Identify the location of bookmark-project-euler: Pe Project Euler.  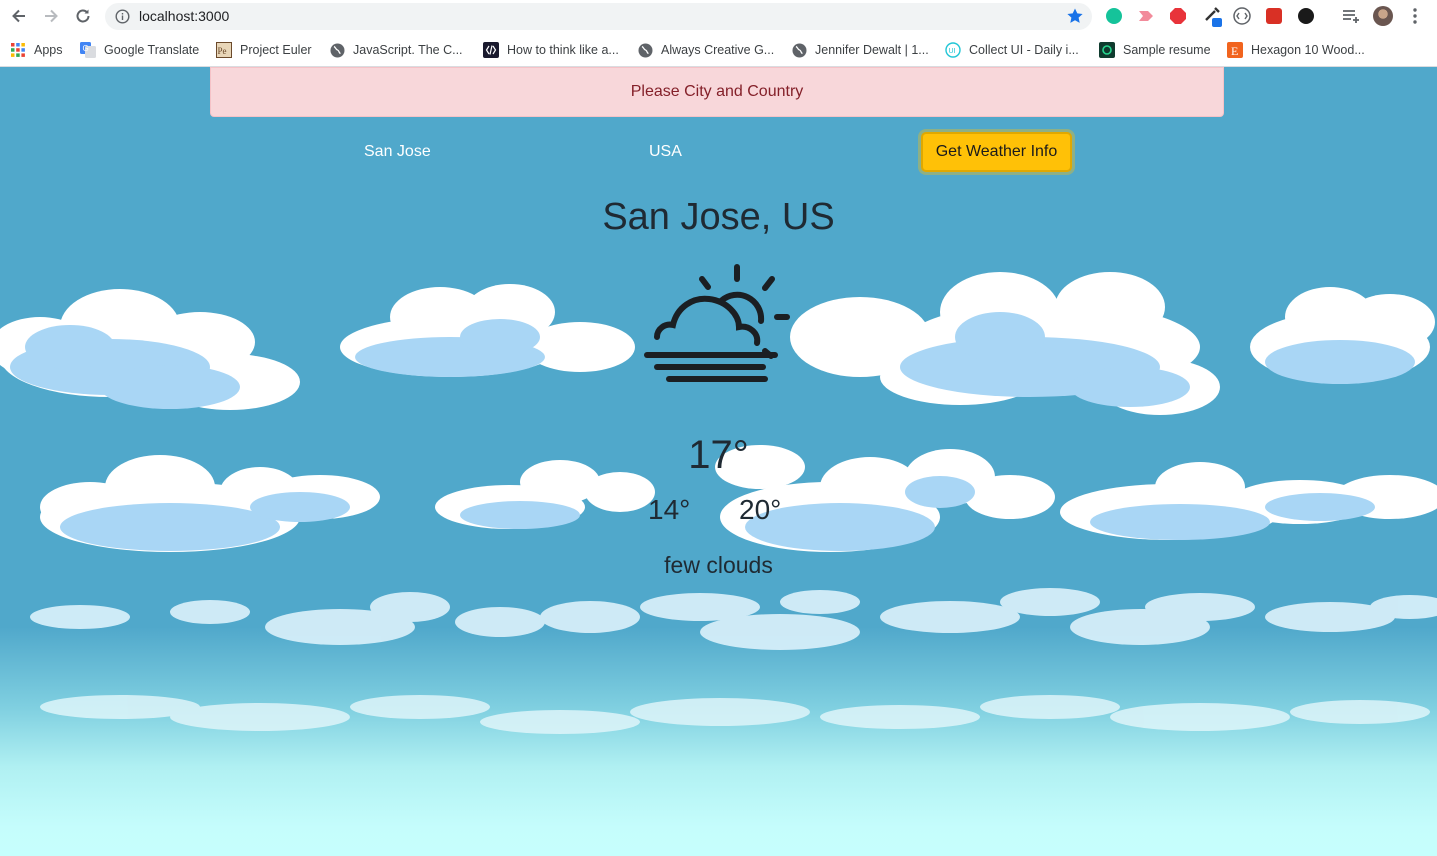
(264, 50).